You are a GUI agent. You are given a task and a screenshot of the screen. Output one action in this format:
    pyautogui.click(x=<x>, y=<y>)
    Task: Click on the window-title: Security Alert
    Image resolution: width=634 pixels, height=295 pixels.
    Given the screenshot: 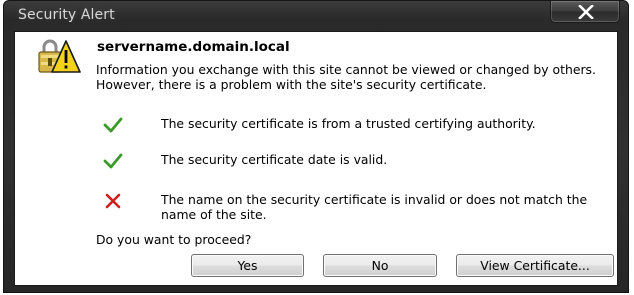 What is the action you would take?
    pyautogui.click(x=66, y=15)
    